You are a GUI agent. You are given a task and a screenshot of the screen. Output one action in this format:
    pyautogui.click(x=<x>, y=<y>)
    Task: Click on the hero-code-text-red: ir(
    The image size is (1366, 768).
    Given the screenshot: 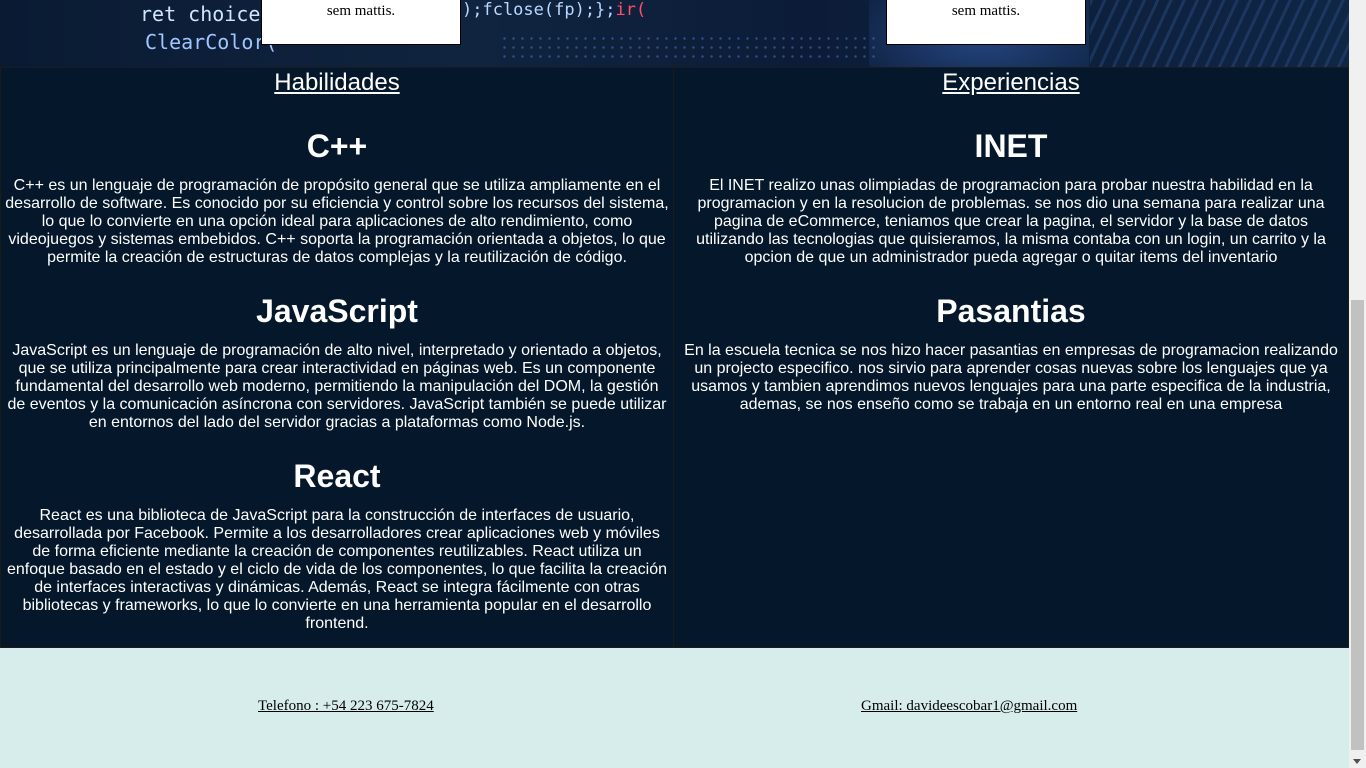 What is the action you would take?
    pyautogui.click(x=631, y=10)
    